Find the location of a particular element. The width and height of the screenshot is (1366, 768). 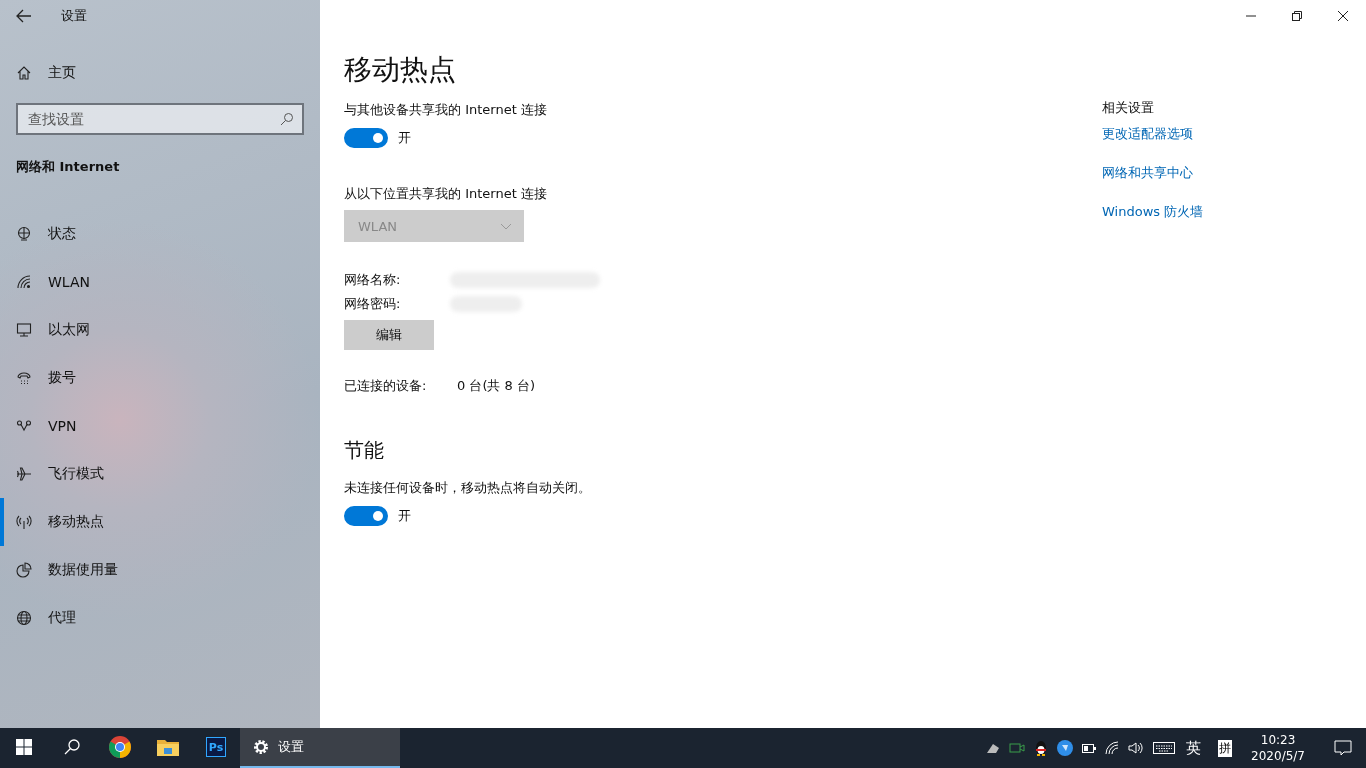

clock-time: 10:23 is located at coordinates (1278, 740).